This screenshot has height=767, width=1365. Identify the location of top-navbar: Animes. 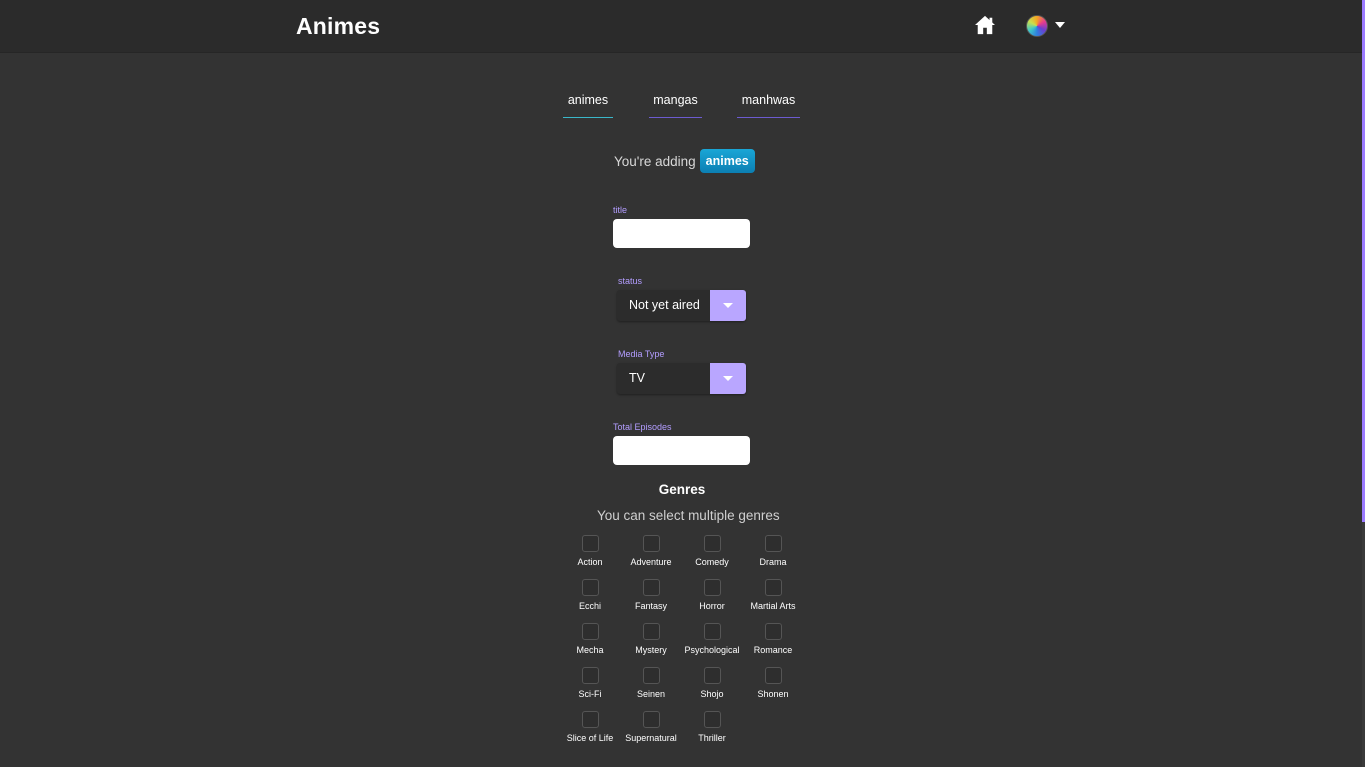
(681, 26).